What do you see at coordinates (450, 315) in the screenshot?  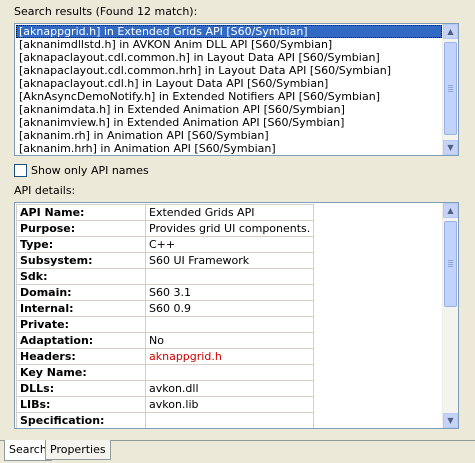 I see `details-scrollbar: ▲ ▼` at bounding box center [450, 315].